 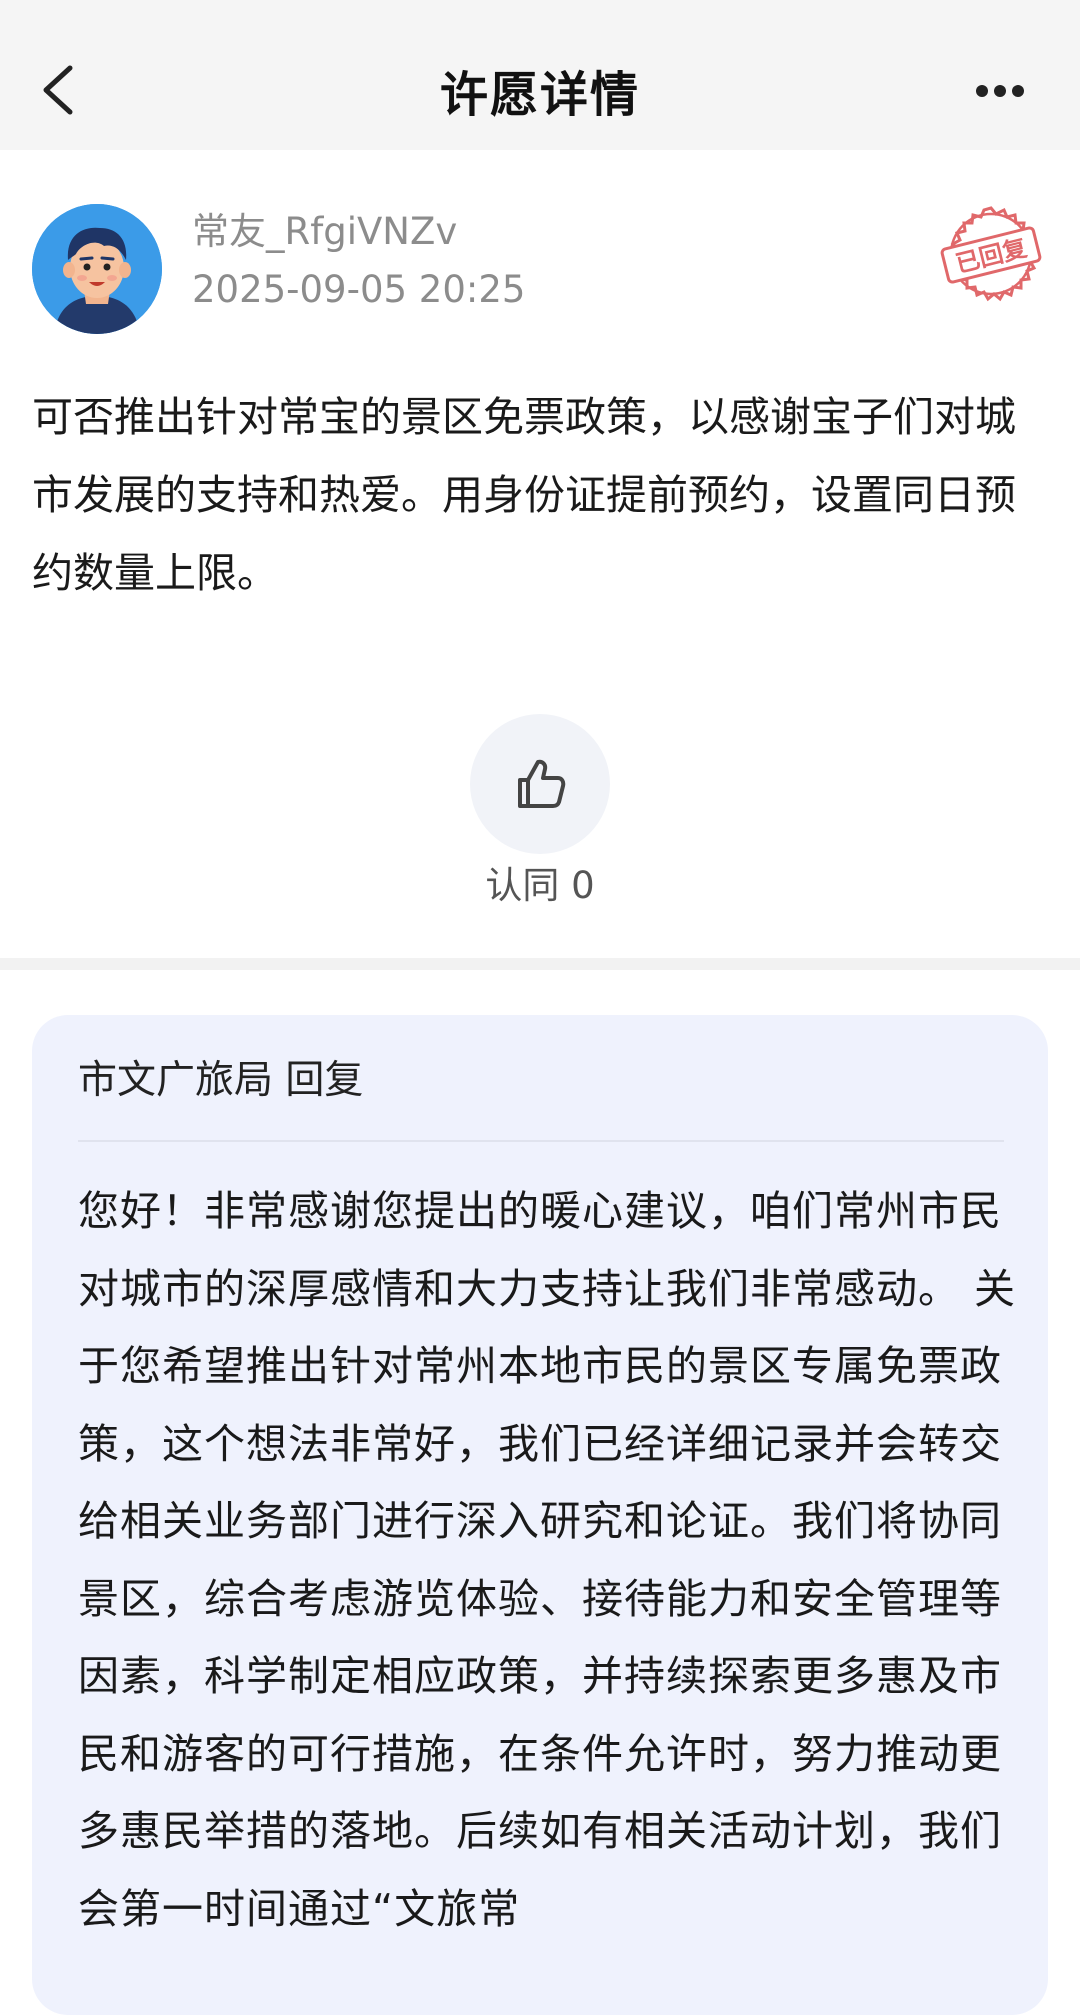 What do you see at coordinates (541, 1141) in the screenshot?
I see `reply-header-divider` at bounding box center [541, 1141].